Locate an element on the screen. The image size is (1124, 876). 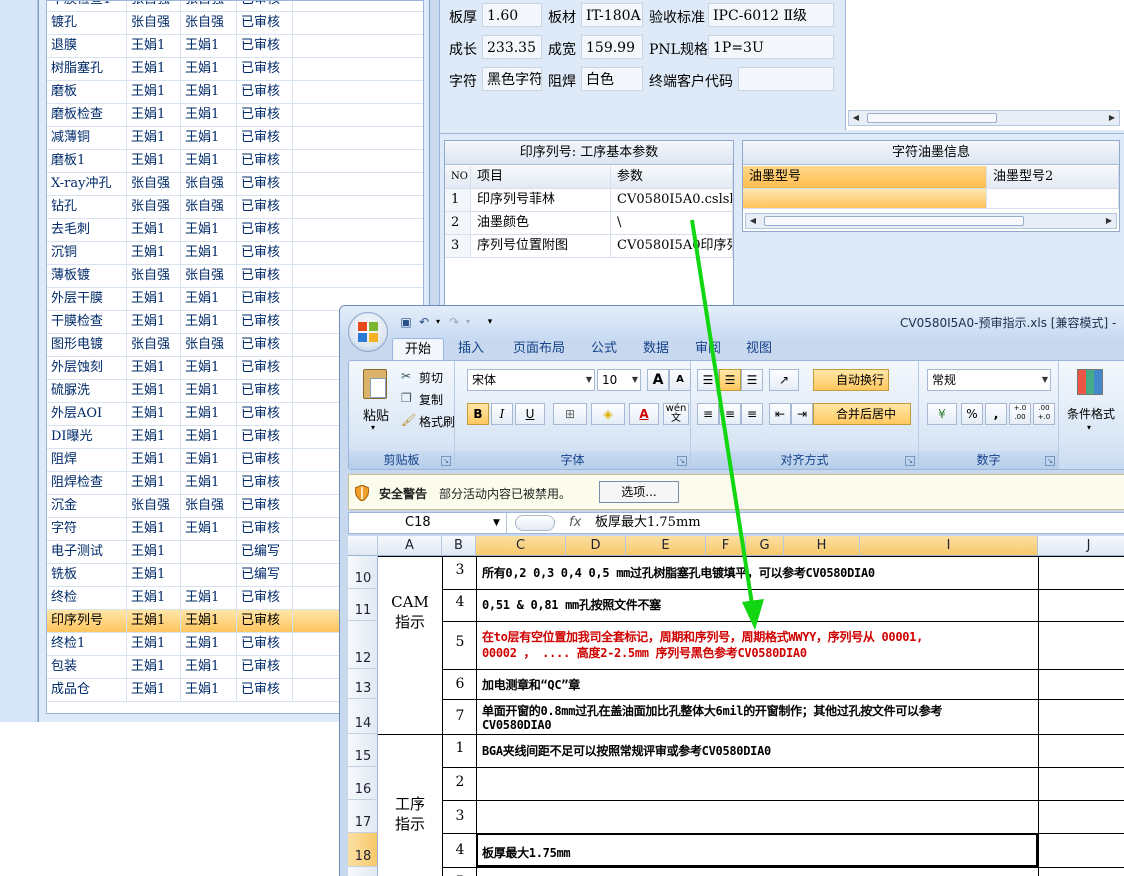
conditional-format-icon is located at coordinates (1090, 382).